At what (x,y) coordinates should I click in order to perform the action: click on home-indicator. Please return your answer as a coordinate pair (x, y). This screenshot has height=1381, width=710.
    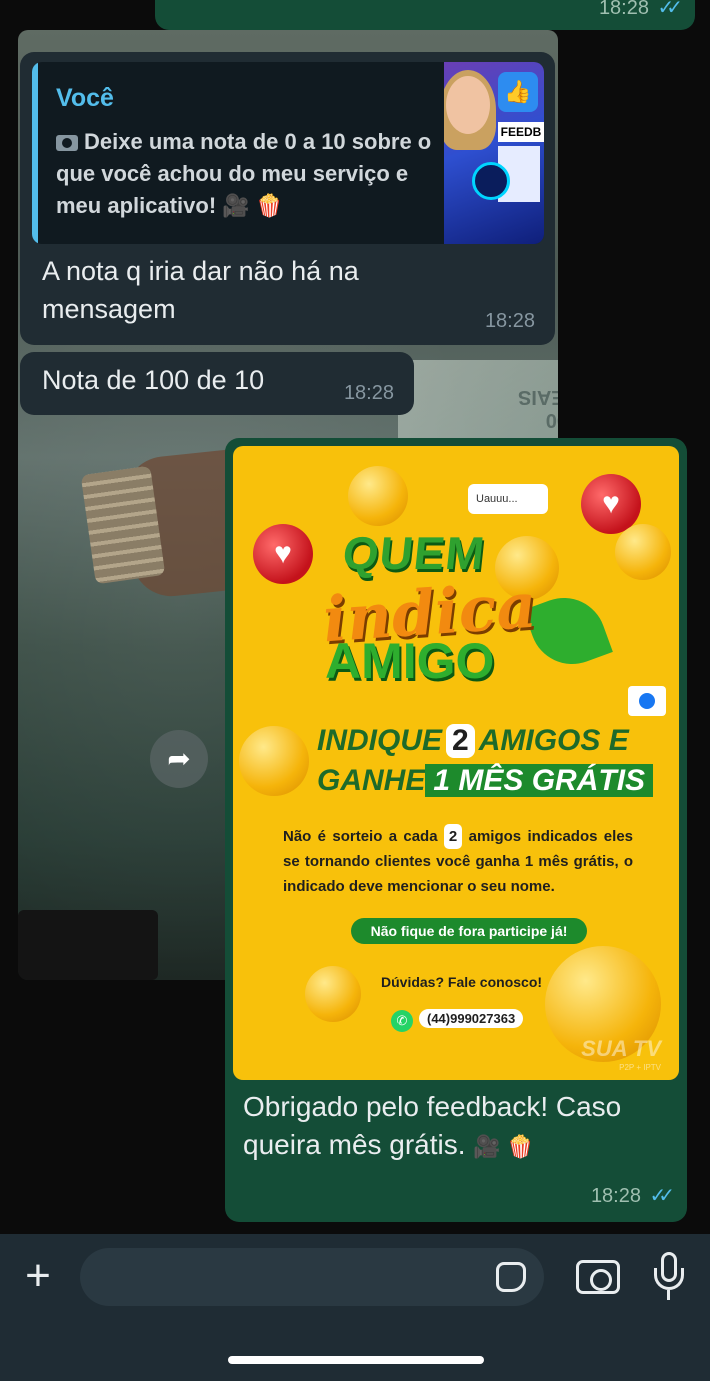
    Looking at the image, I should click on (356, 1360).